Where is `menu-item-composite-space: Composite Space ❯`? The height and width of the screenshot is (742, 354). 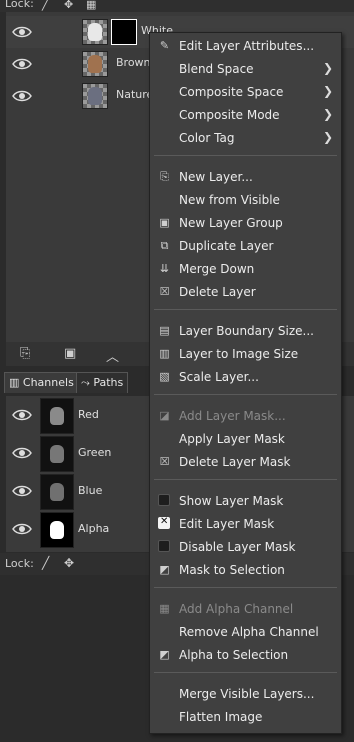 menu-item-composite-space: Composite Space ❯ is located at coordinates (245, 92).